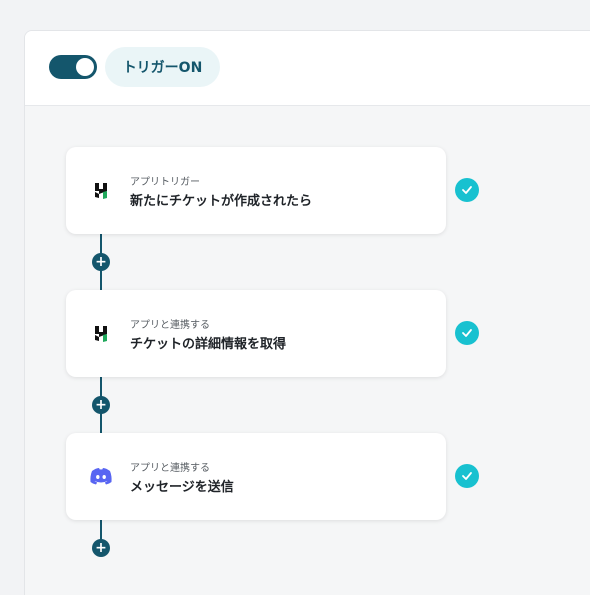 Image resolution: width=590 pixels, height=595 pixels. Describe the element at coordinates (101, 476) in the screenshot. I see `discord-icon` at that location.